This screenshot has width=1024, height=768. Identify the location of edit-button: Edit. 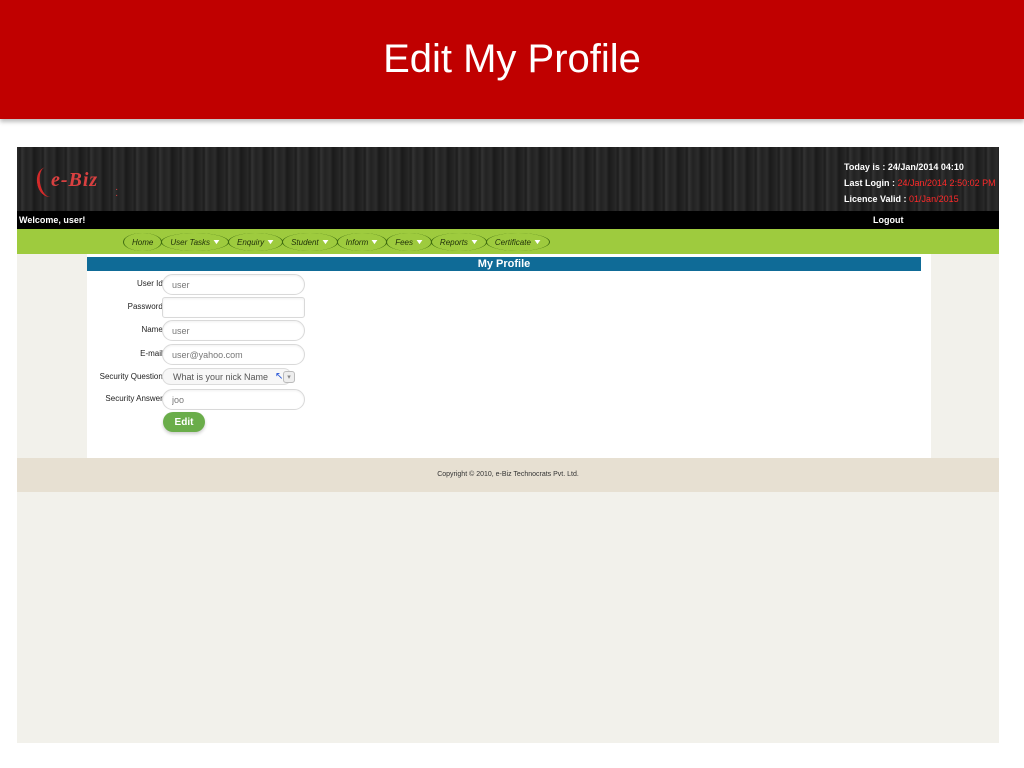
(184, 422).